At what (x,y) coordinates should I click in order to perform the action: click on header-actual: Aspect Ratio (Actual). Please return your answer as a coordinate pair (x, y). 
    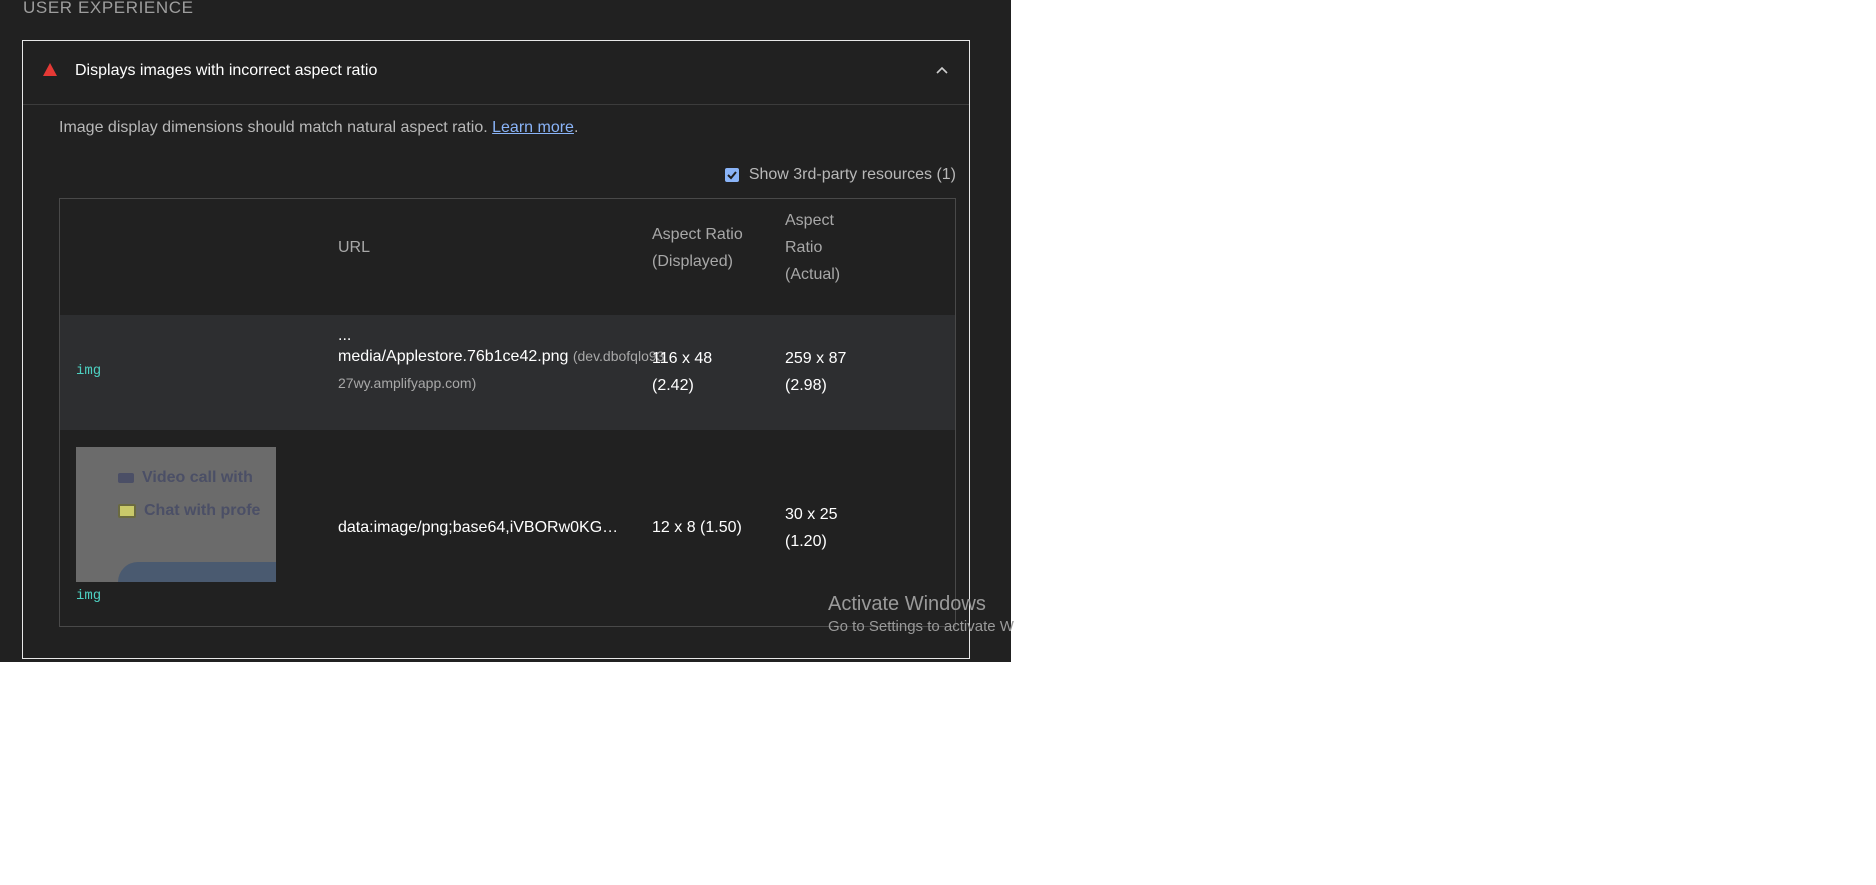
    Looking at the image, I should click on (812, 247).